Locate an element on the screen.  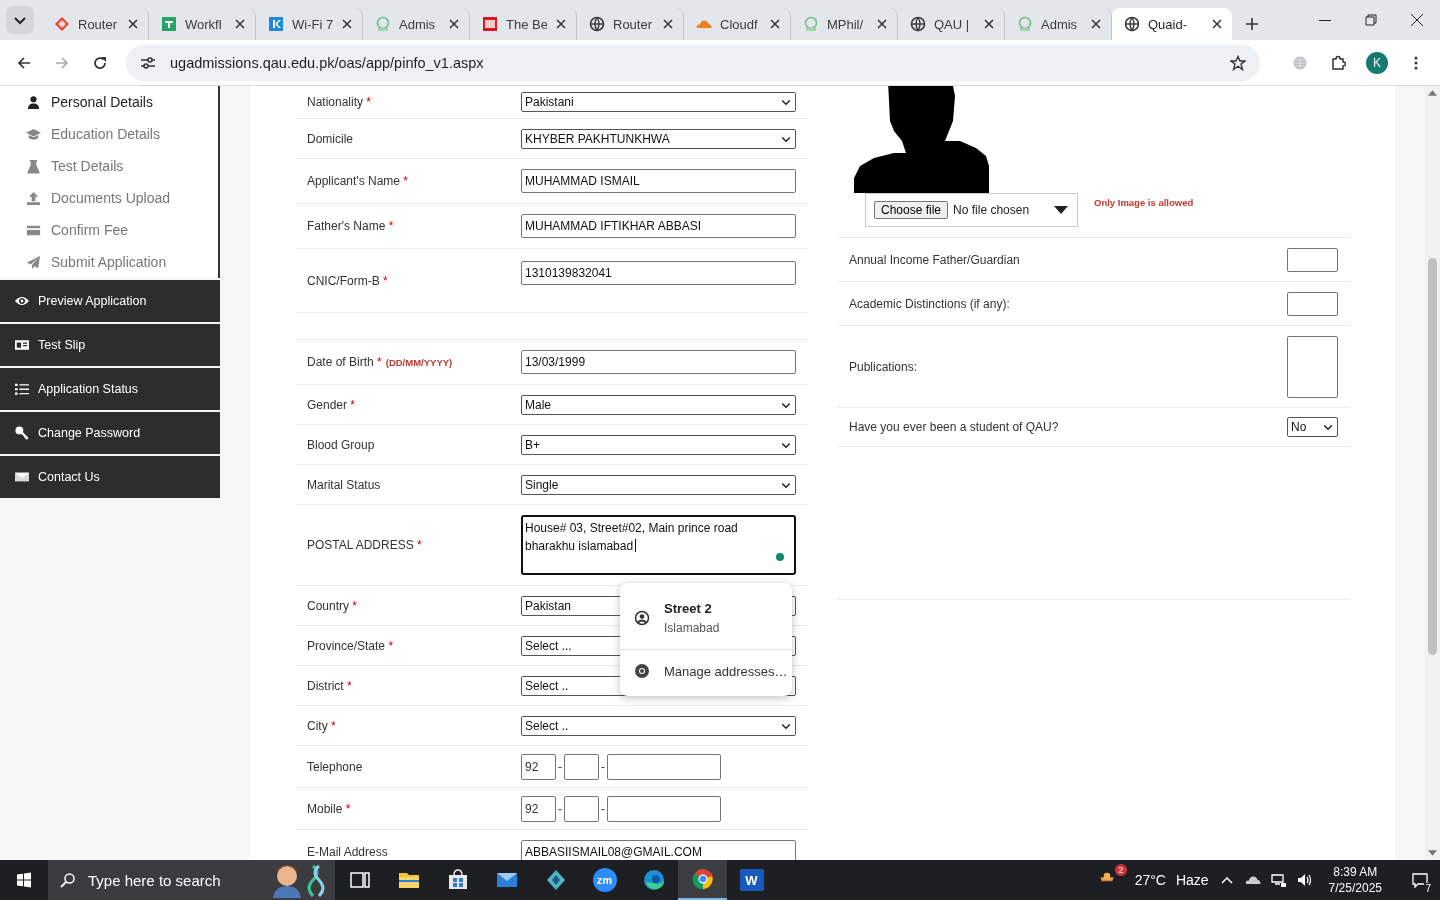
sidebar-menu-item: Change Password is located at coordinates (110, 433).